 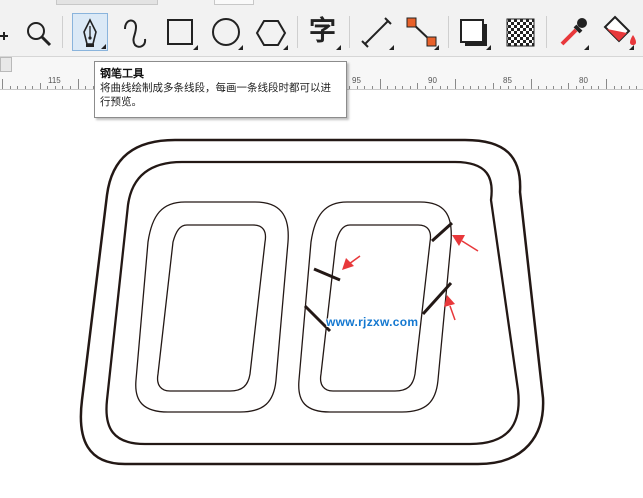 What do you see at coordinates (375, 308) in the screenshot?
I see `right-display-inner` at bounding box center [375, 308].